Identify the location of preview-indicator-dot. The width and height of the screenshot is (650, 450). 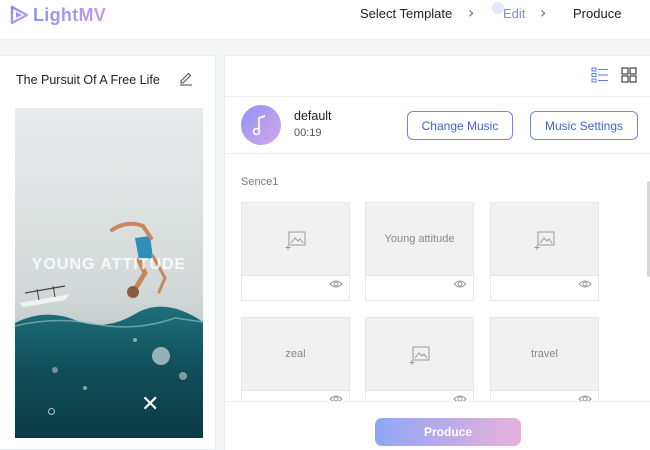
(51, 411).